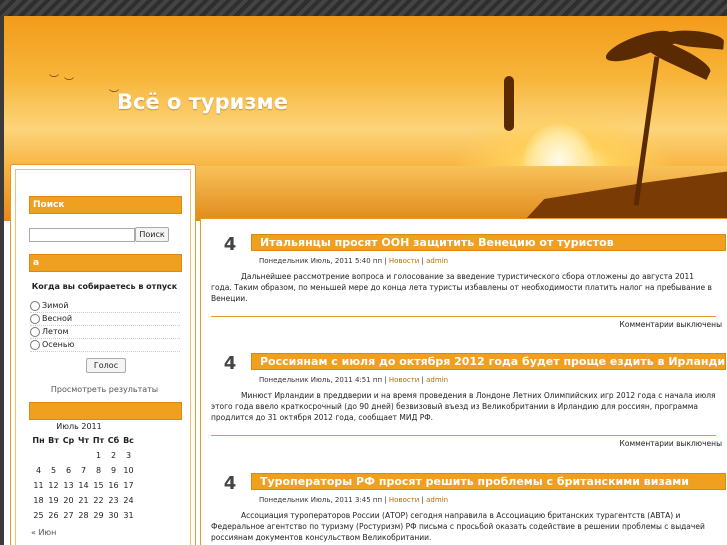 The width and height of the screenshot is (727, 545). I want to click on calendar-week: 25 26 27 28 29 30 31, so click(83, 515).